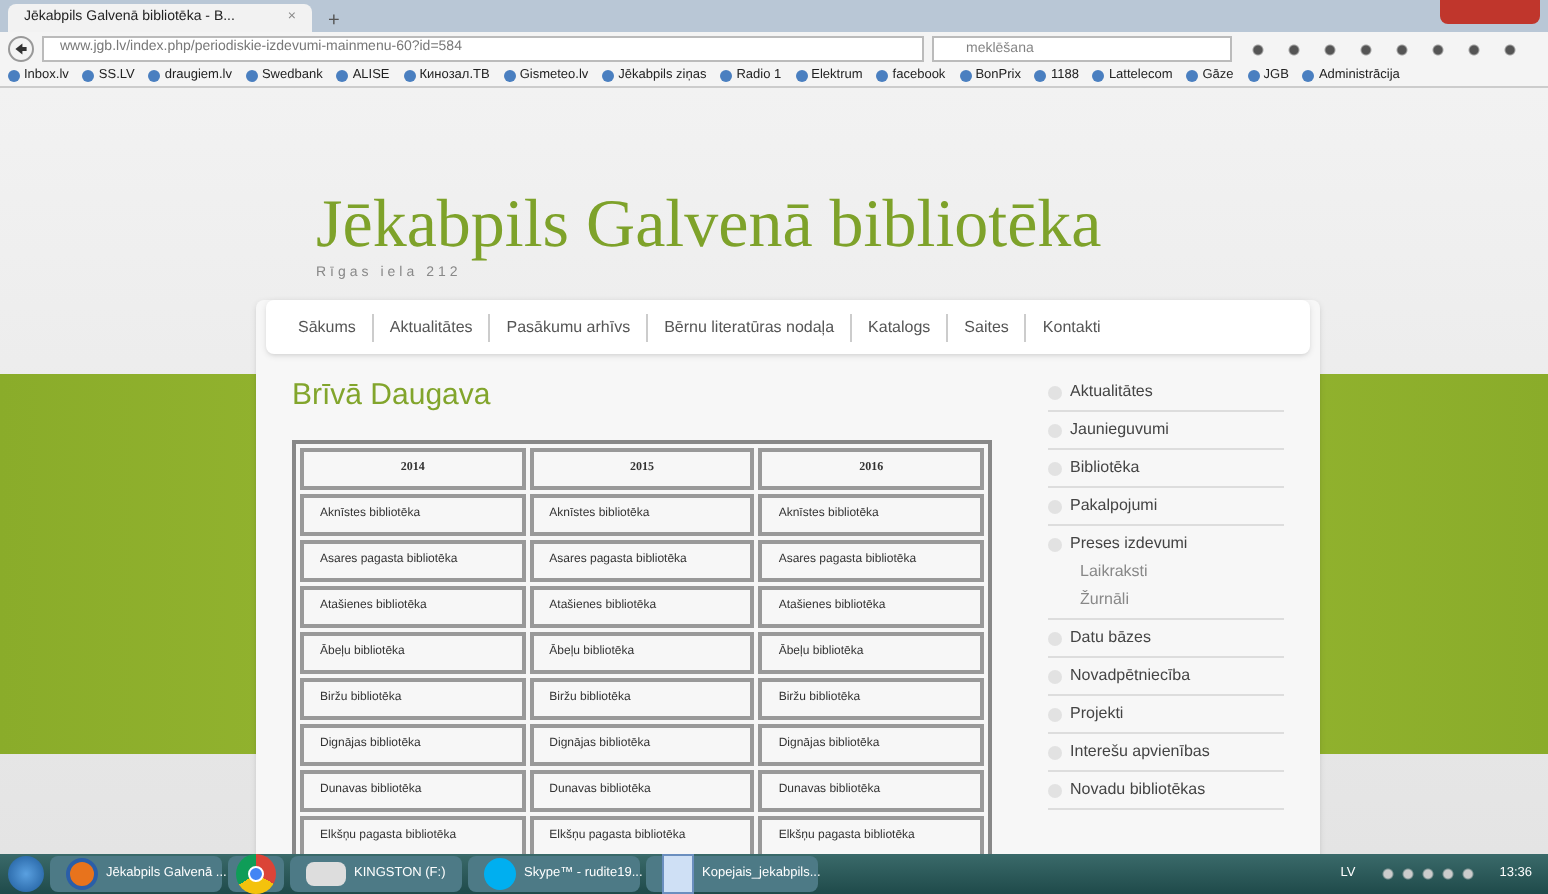 This screenshot has width=1548, height=894. Describe the element at coordinates (500, 874) in the screenshot. I see `chat-icon` at that location.